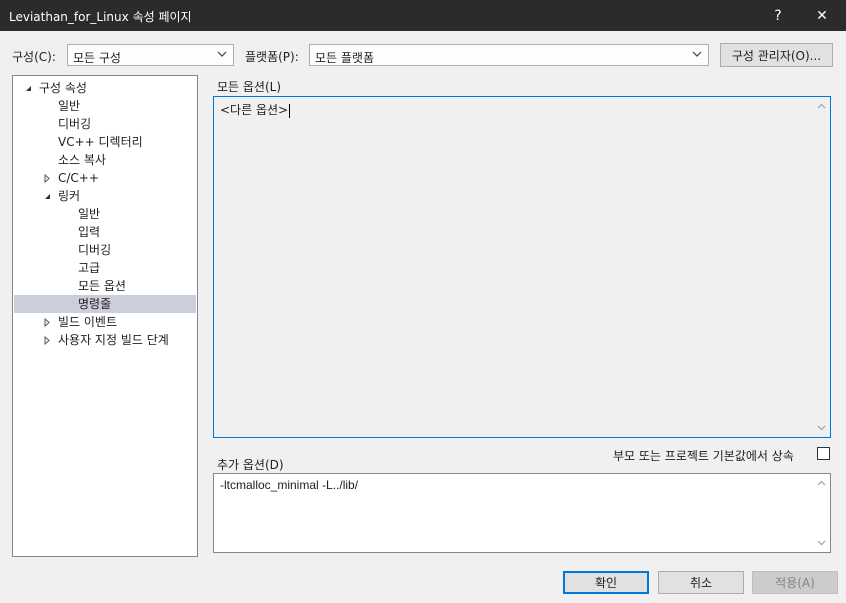  What do you see at coordinates (150, 55) in the screenshot?
I see `config-combobox: 모든 구성` at bounding box center [150, 55].